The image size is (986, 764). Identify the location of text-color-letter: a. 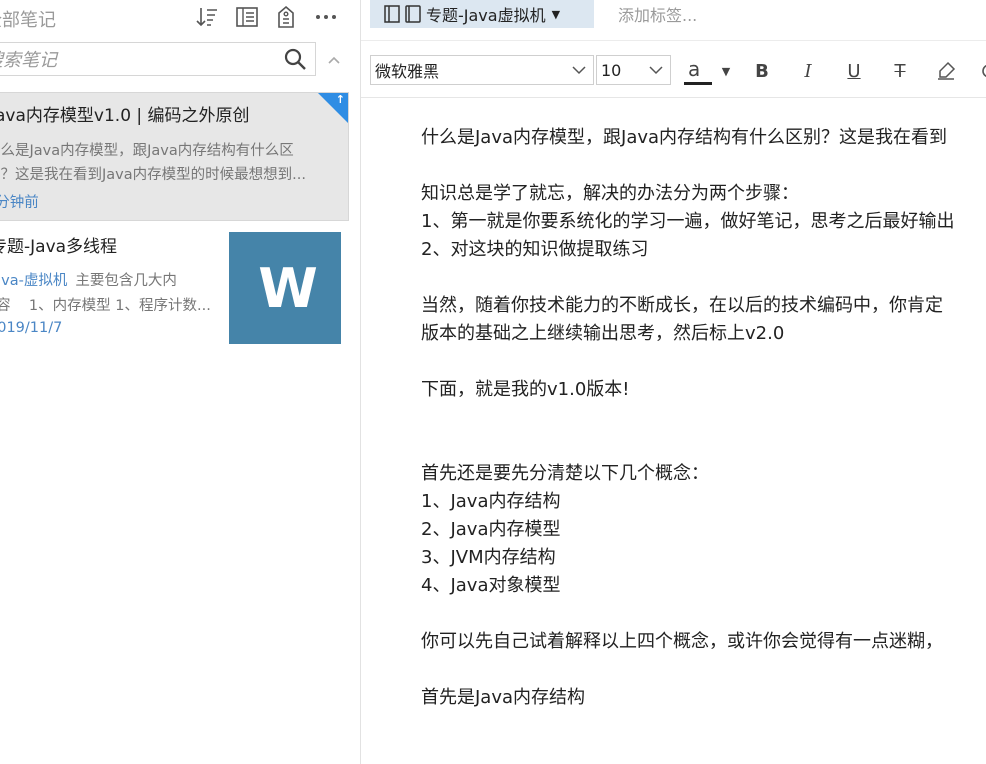
(694, 69).